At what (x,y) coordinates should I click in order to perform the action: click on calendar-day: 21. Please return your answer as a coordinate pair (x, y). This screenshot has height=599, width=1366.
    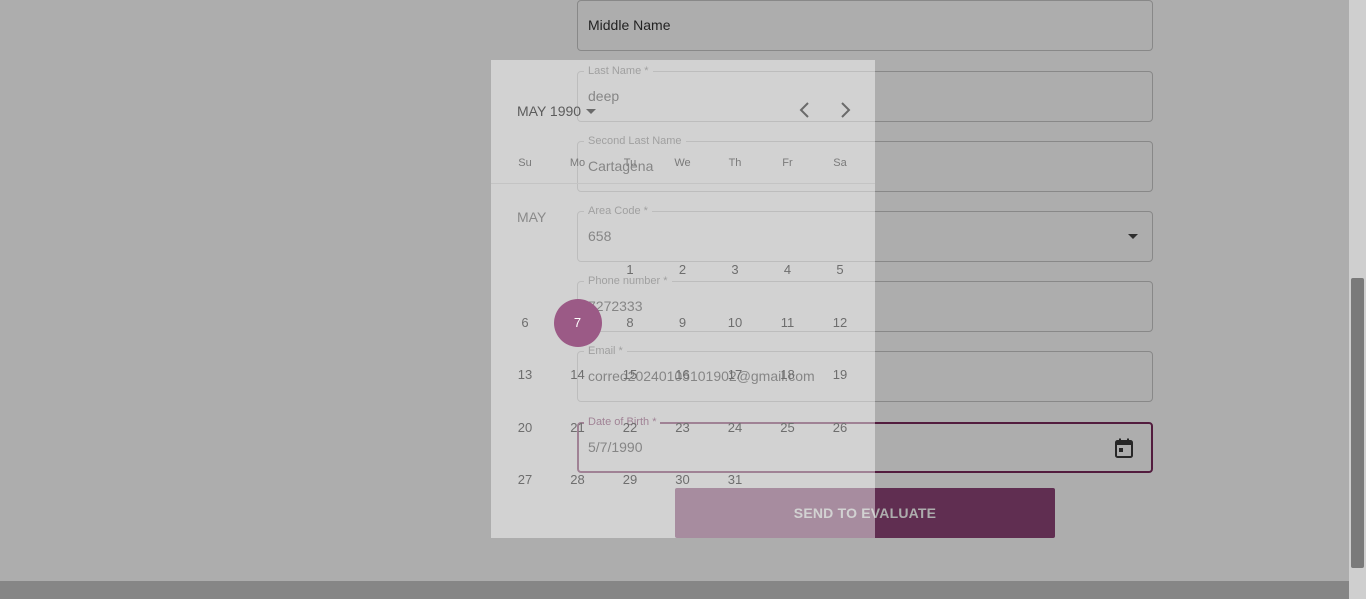
    Looking at the image, I should click on (578, 428).